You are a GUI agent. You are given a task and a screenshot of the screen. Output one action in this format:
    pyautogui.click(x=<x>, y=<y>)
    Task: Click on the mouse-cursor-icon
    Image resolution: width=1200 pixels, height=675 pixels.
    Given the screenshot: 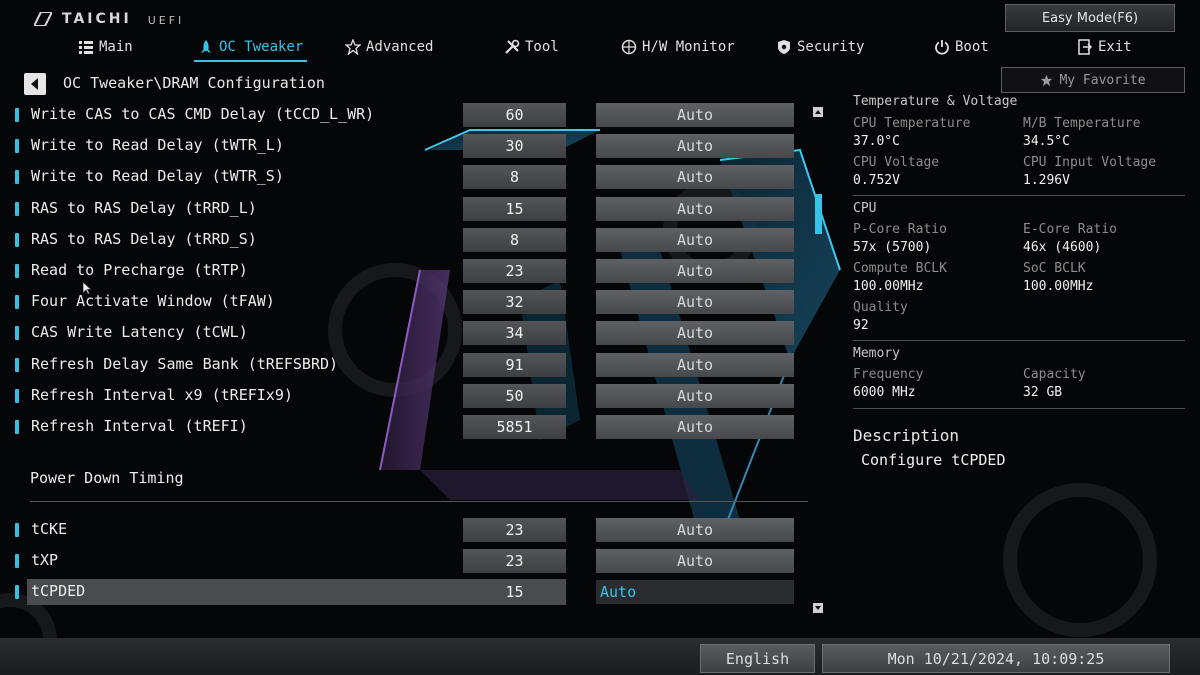 What is the action you would take?
    pyautogui.click(x=87, y=288)
    